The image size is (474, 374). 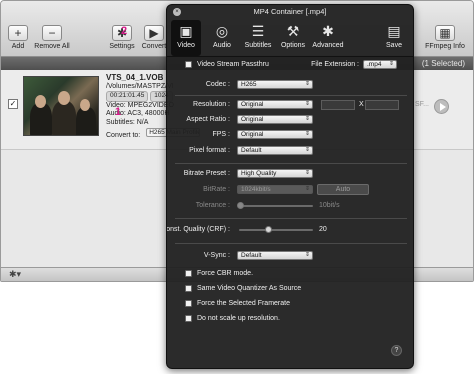 What do you see at coordinates (276, 230) in the screenshot?
I see `crf-slider` at bounding box center [276, 230].